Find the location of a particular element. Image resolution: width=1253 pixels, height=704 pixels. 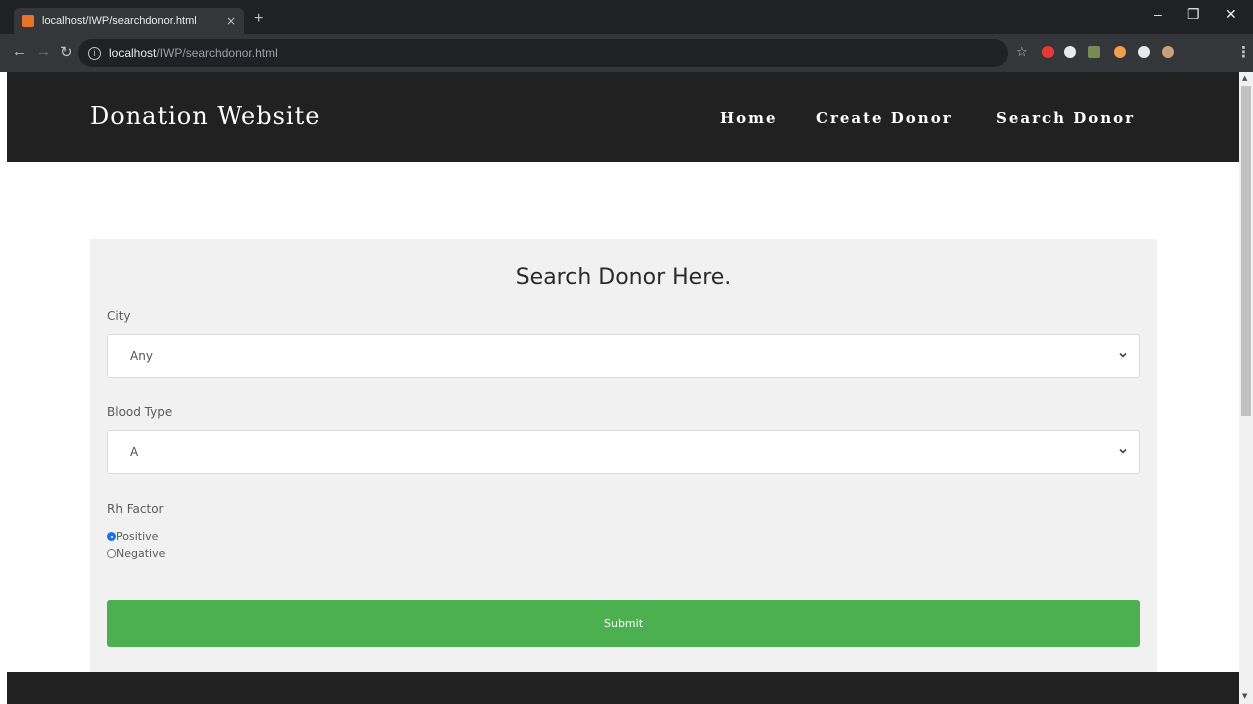

profile-avatar-icon is located at coordinates (1168, 52).